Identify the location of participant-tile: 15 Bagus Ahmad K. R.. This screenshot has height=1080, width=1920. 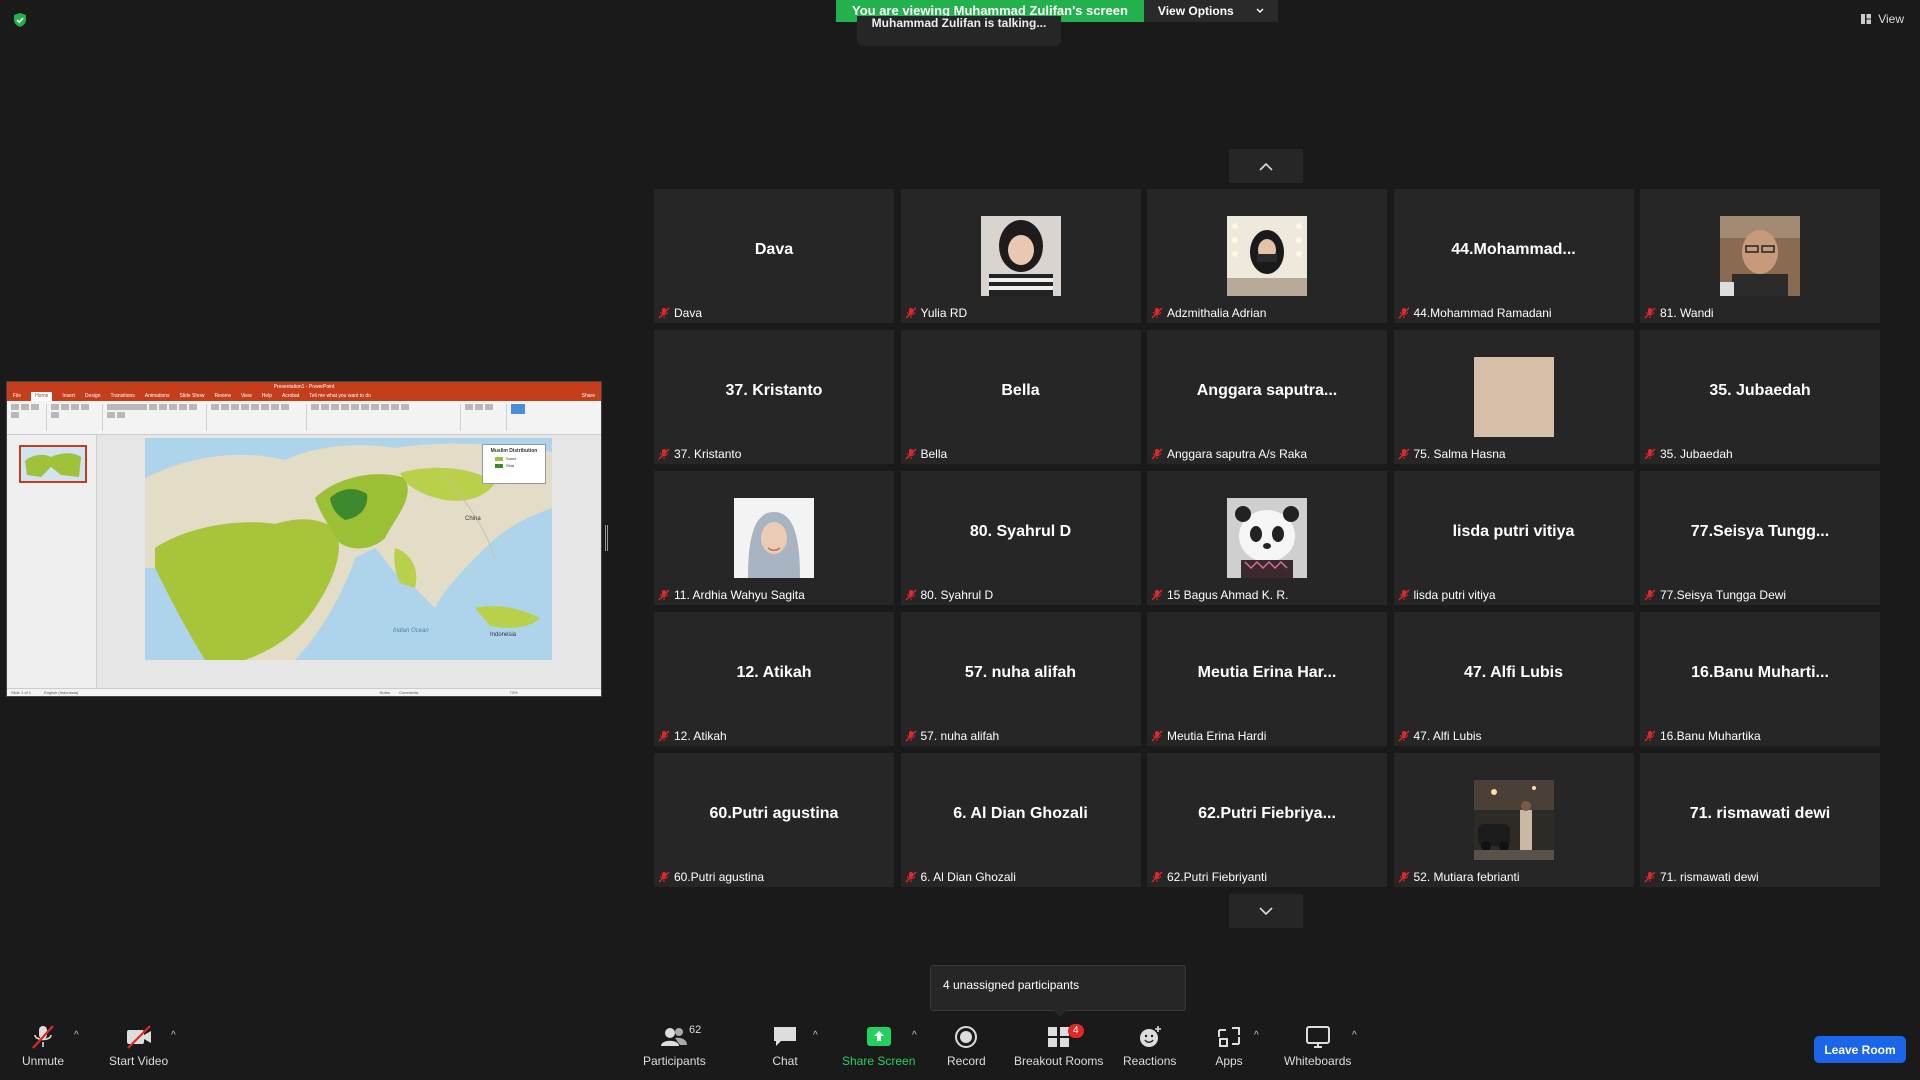
(1267, 538).